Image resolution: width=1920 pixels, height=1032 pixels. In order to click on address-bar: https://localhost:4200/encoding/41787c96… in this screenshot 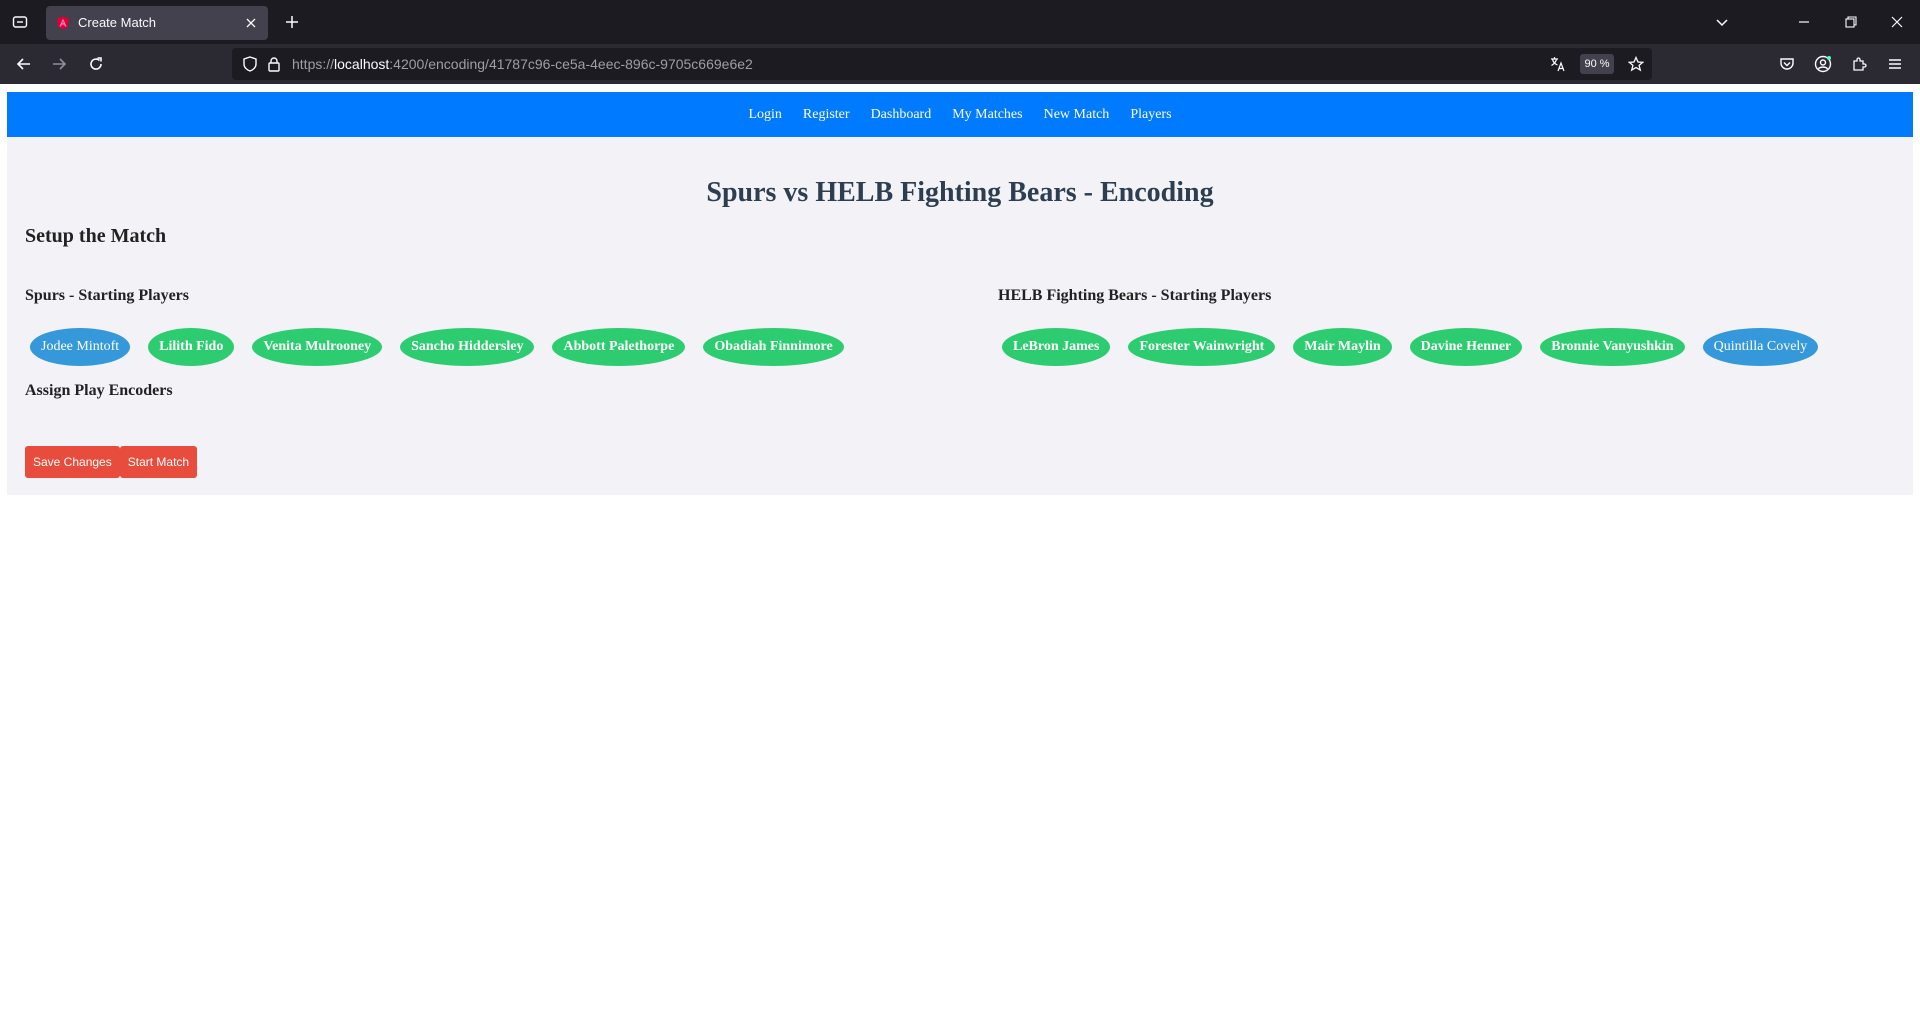, I will do `click(942, 64)`.